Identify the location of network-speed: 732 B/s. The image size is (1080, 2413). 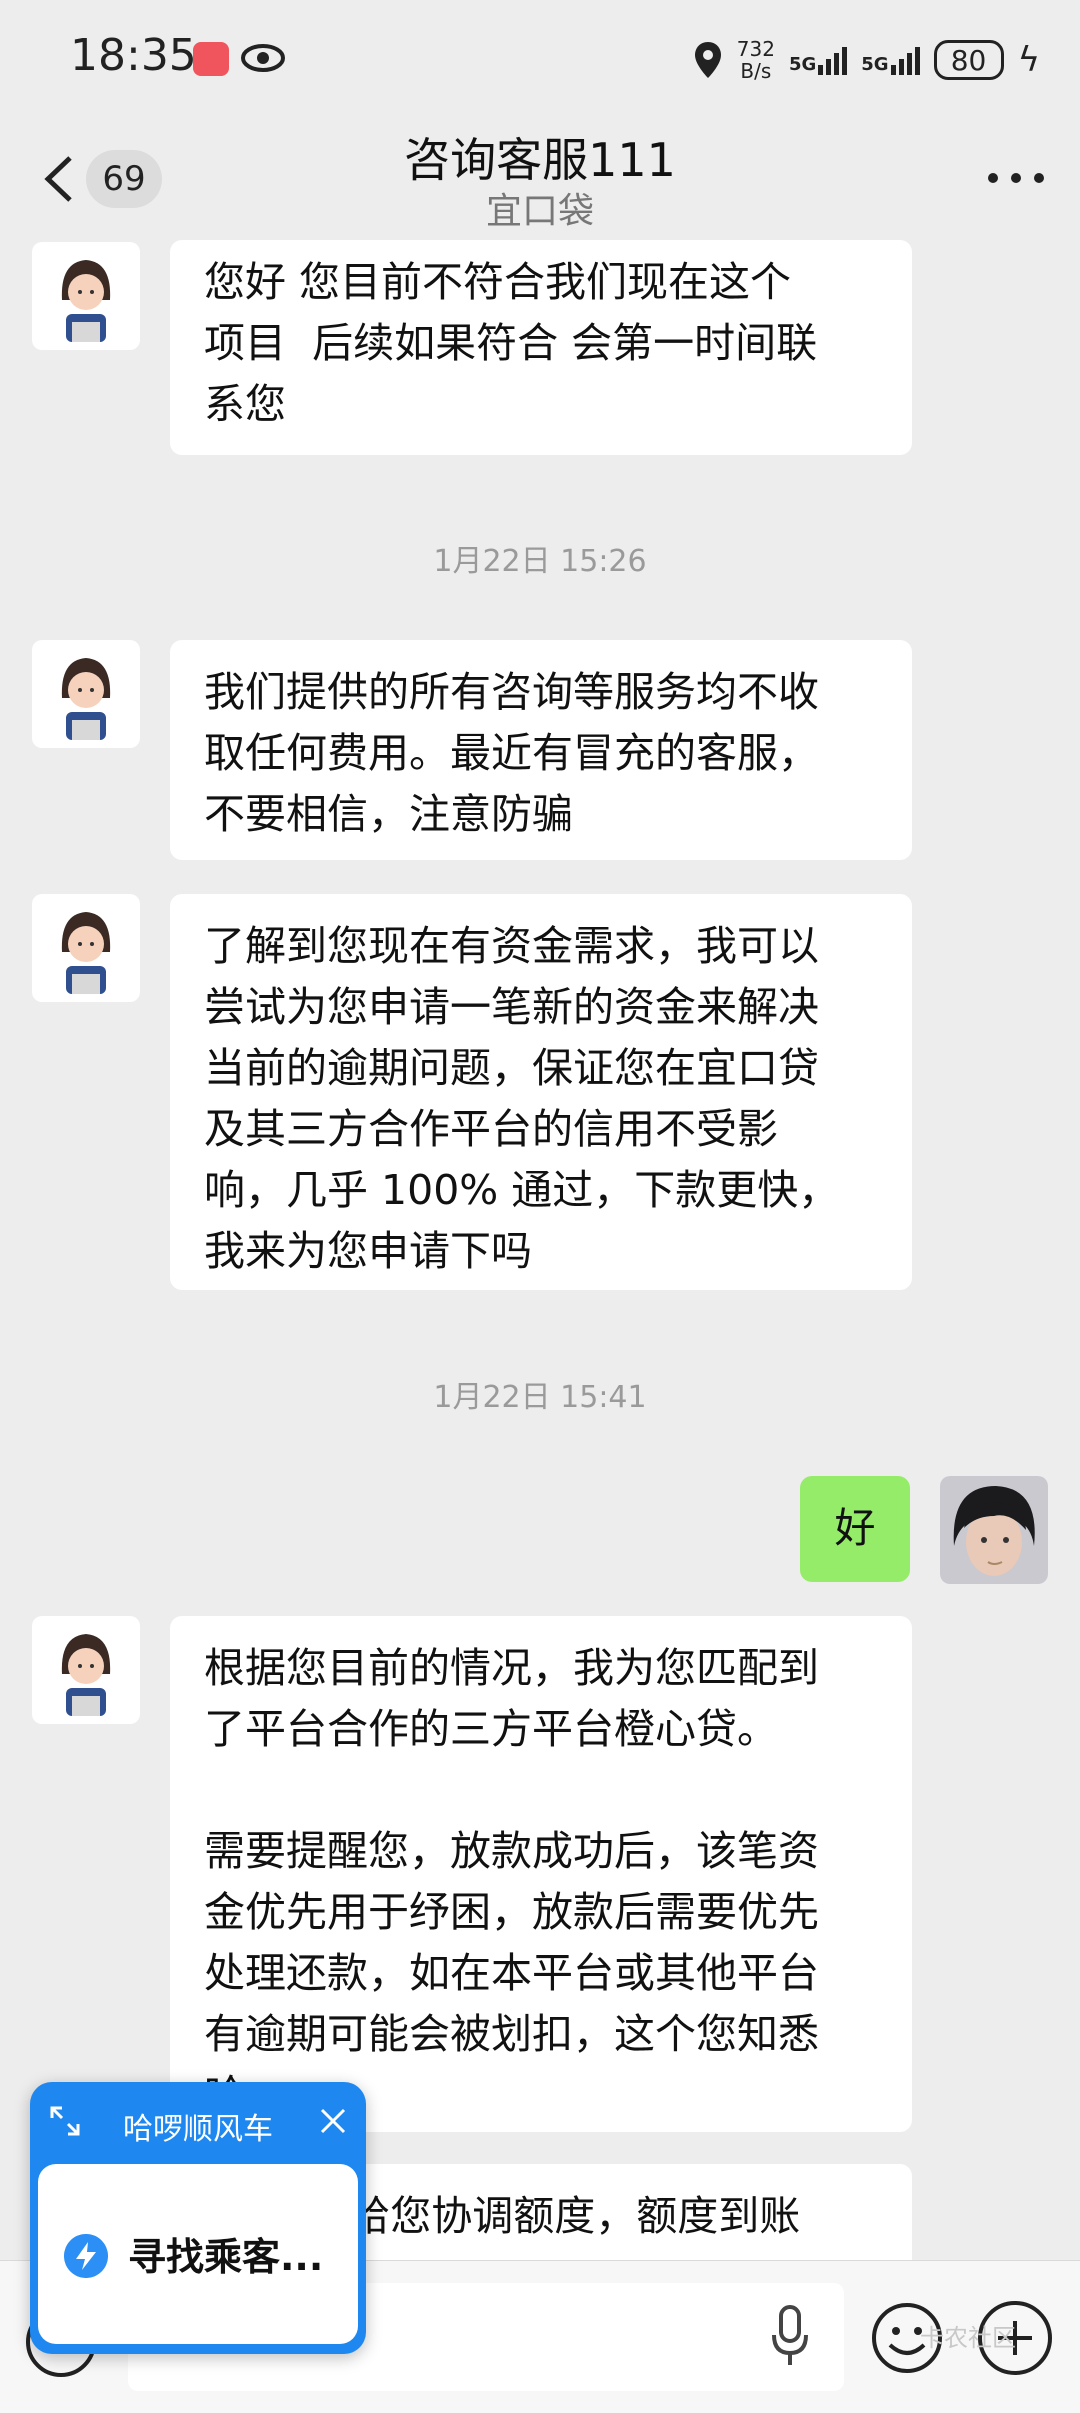
(755, 60).